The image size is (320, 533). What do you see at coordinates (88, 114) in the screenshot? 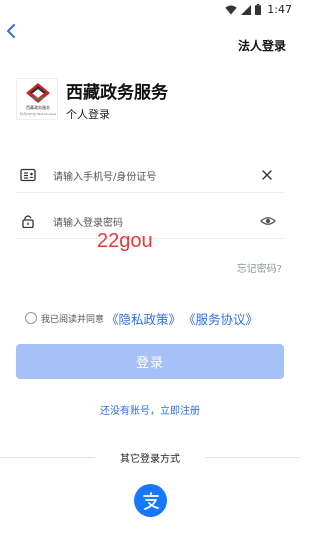
I see `login-type-subtitle: 个人登录` at bounding box center [88, 114].